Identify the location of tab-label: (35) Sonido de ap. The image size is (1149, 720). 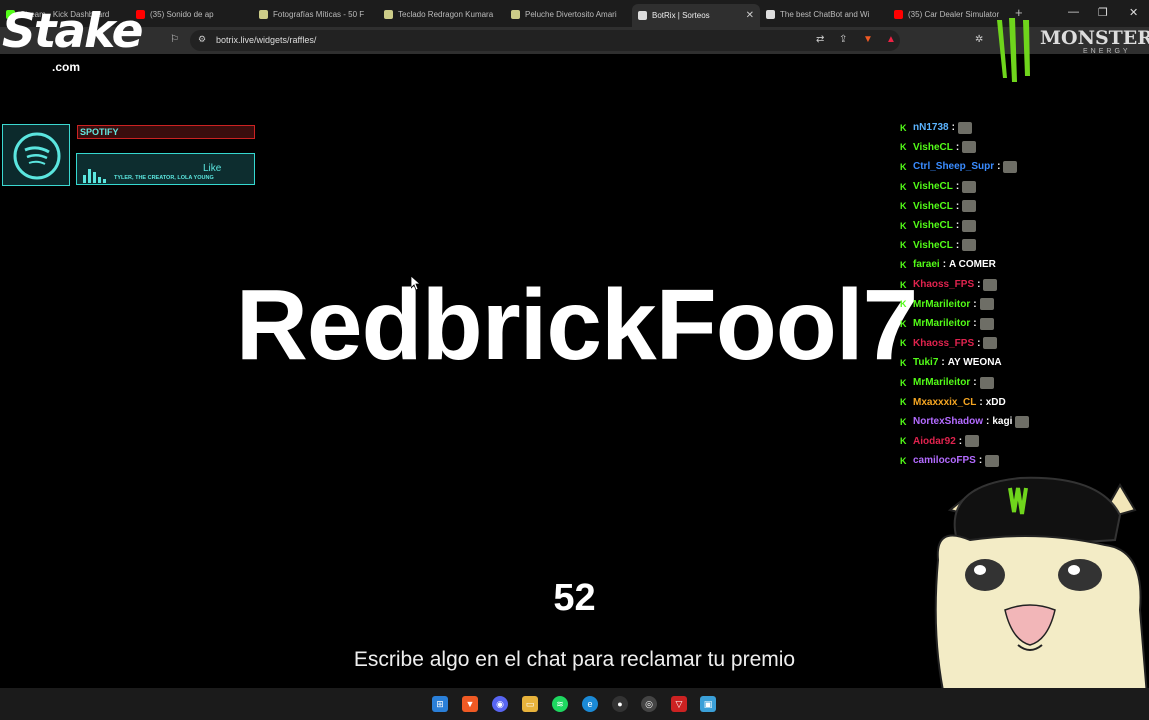
(182, 14).